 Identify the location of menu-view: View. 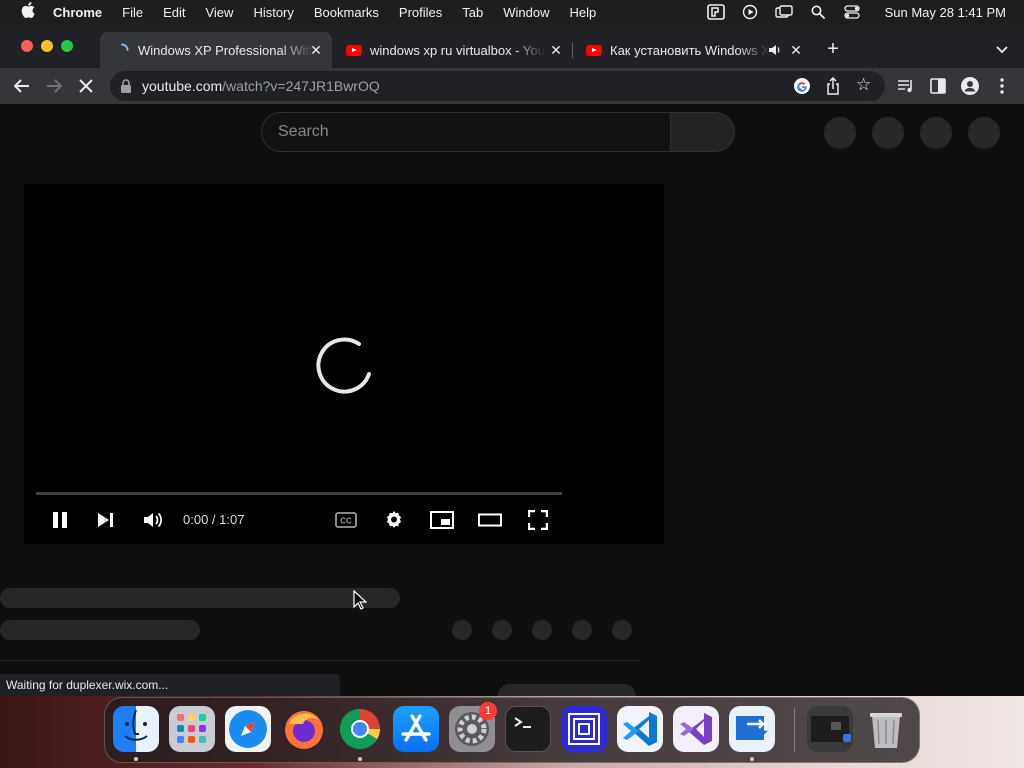
(219, 12).